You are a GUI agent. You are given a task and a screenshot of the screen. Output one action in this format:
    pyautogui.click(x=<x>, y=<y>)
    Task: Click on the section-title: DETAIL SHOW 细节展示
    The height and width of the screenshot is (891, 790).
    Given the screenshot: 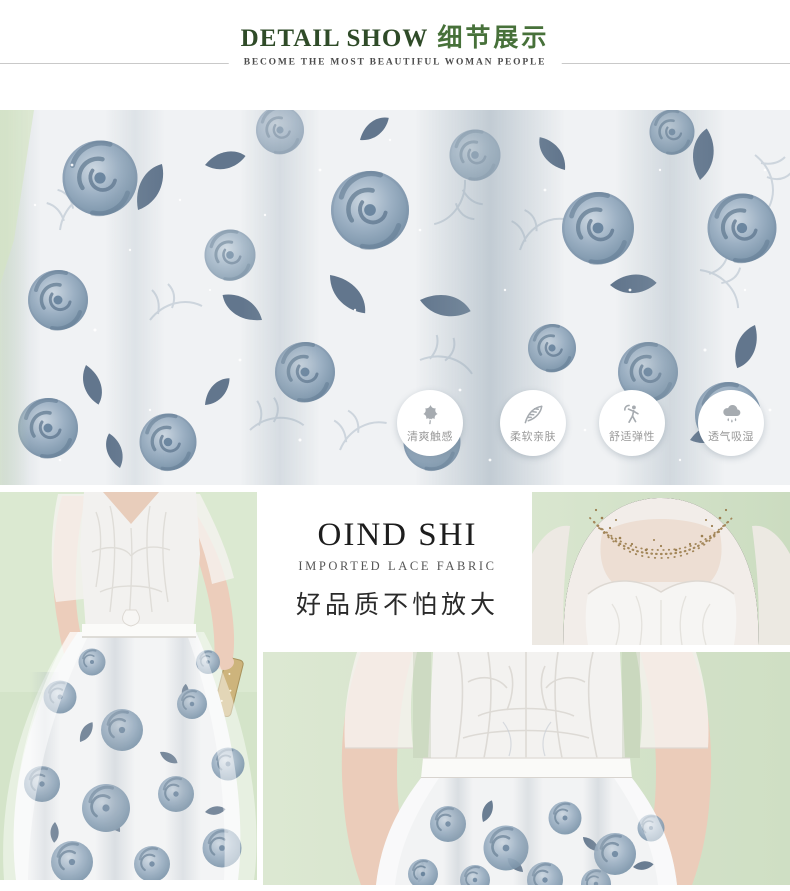 What is the action you would take?
    pyautogui.click(x=395, y=36)
    